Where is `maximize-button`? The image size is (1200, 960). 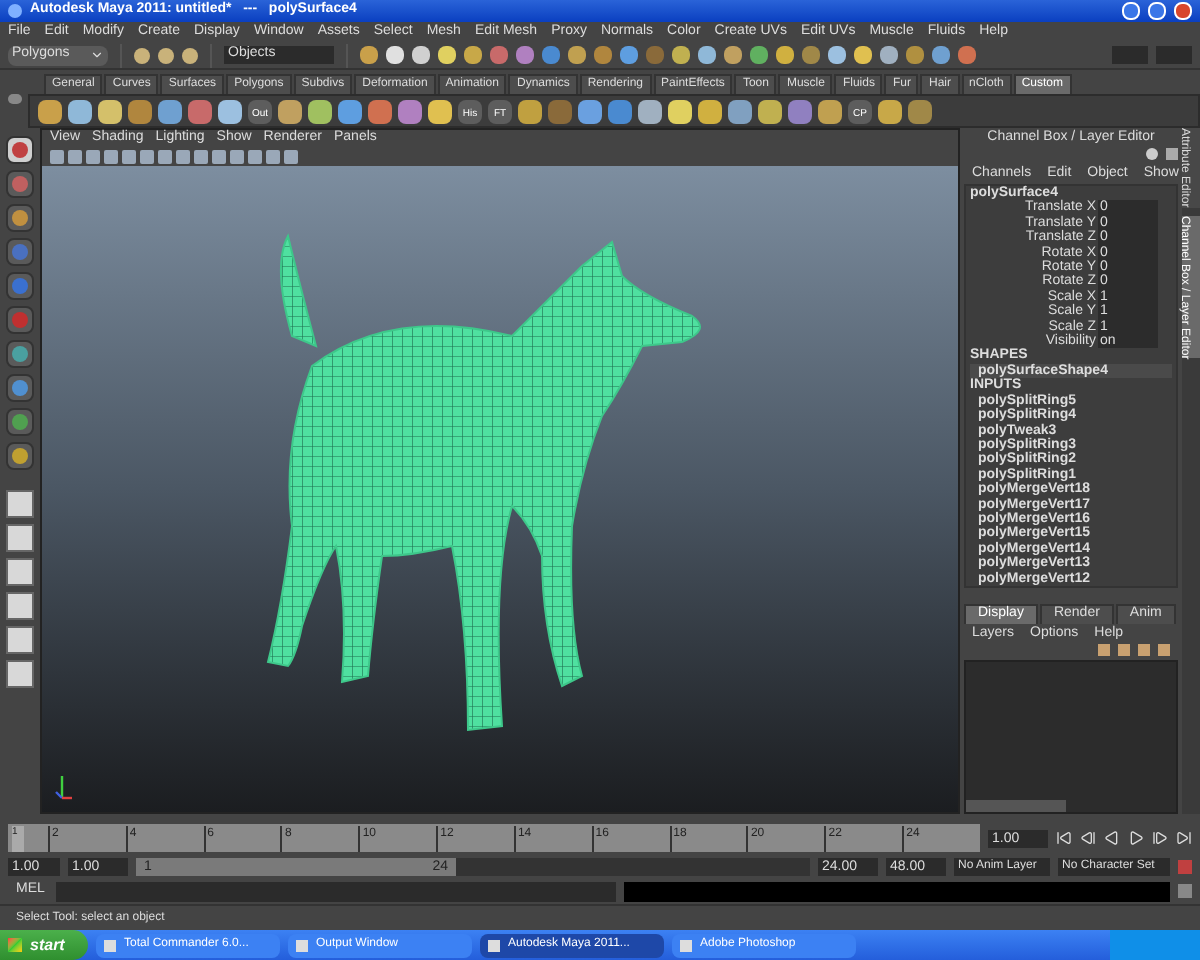 maximize-button is located at coordinates (1157, 11).